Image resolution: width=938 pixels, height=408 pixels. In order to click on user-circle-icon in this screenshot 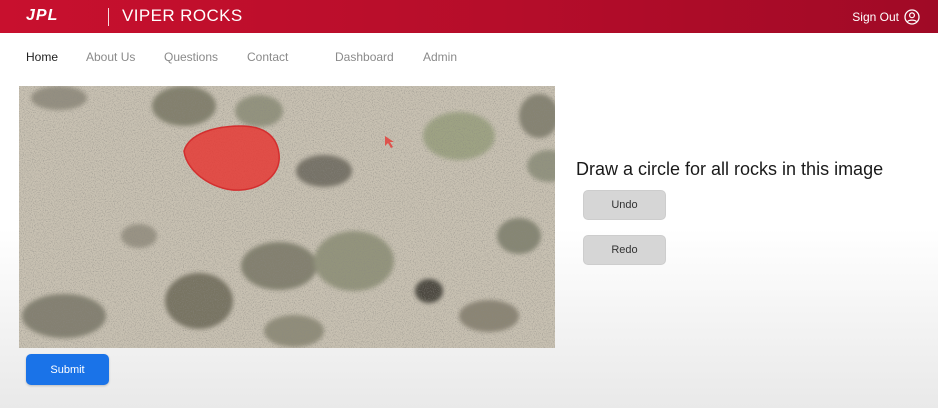, I will do `click(912, 17)`.